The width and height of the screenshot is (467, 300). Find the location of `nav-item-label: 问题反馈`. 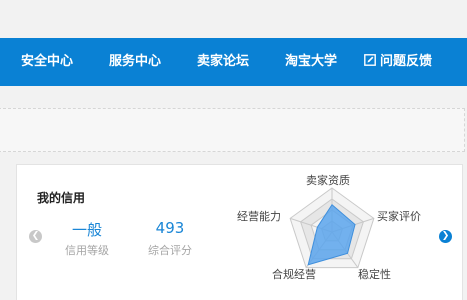

nav-item-label: 问题反馈 is located at coordinates (406, 61).